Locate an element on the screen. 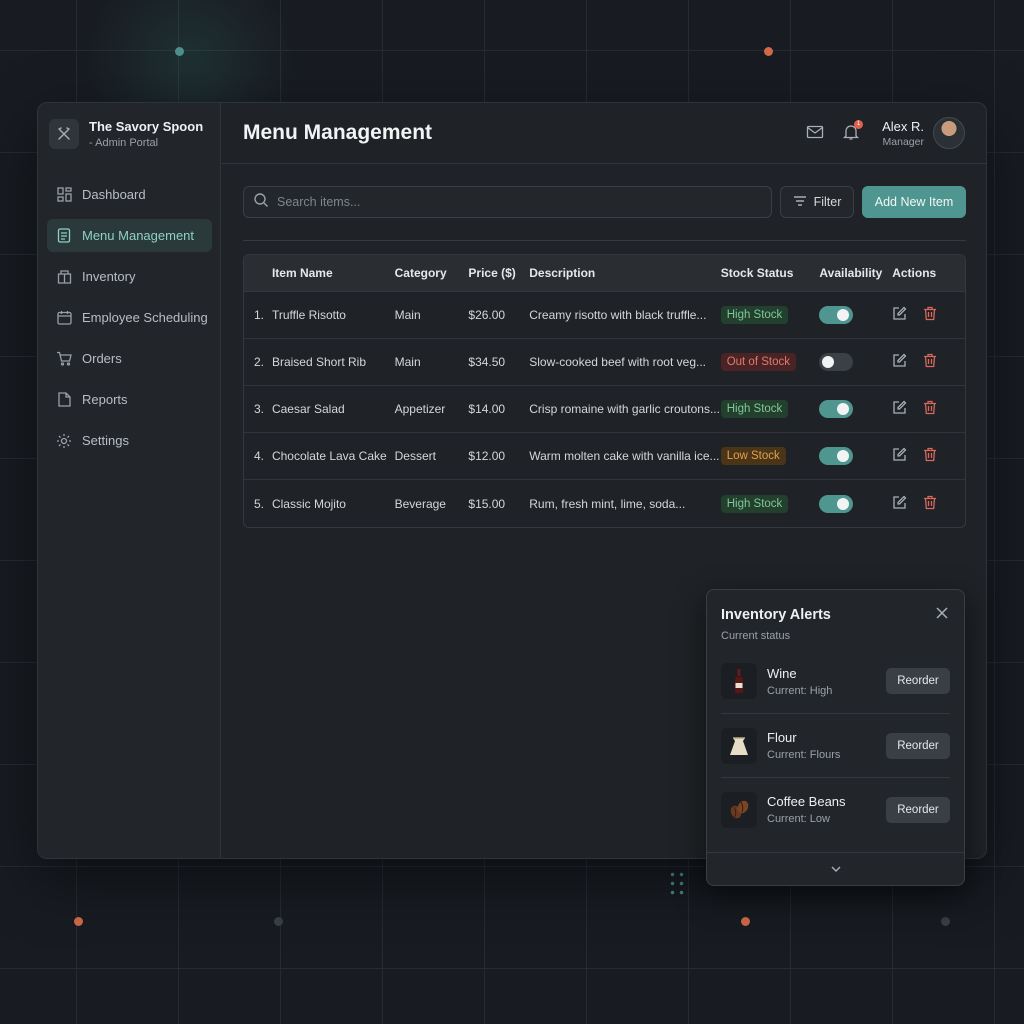 The image size is (1024, 1024). sidebar-item-dashboard: Dashboard is located at coordinates (129, 194).